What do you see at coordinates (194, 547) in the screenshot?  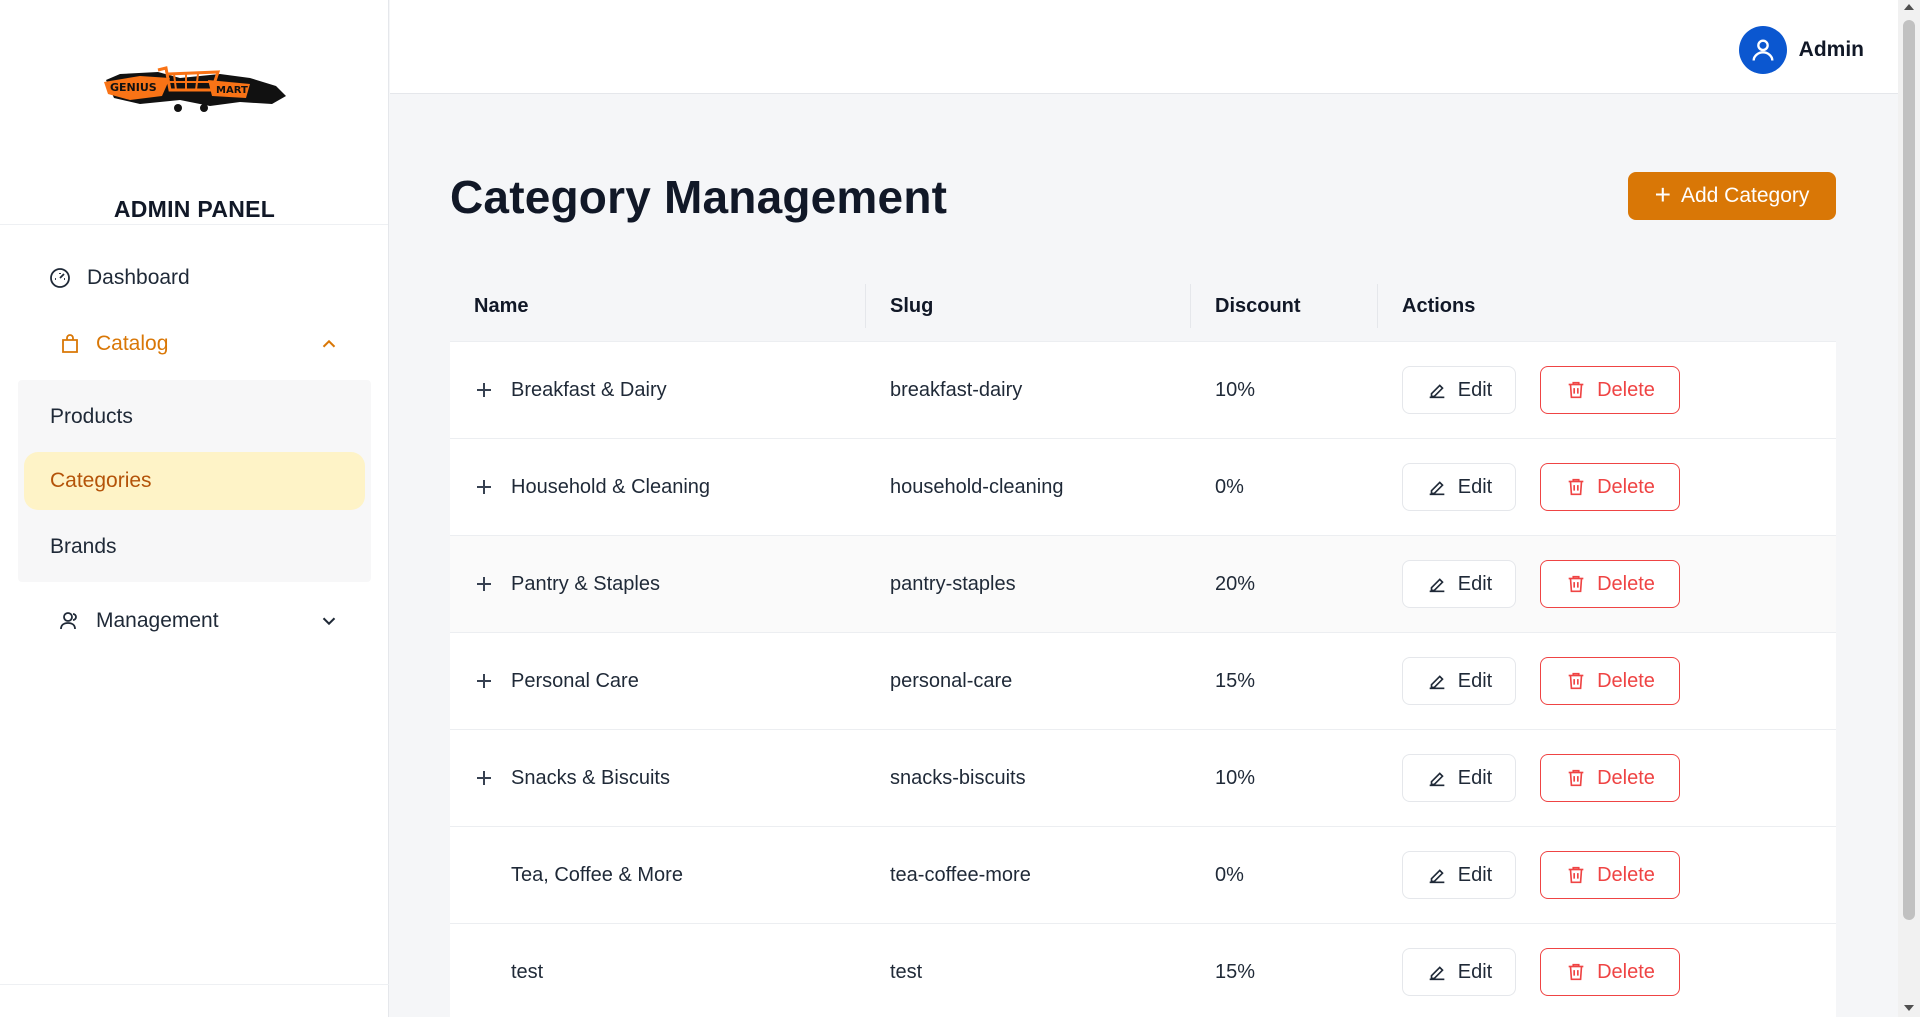 I see `sidebar-item-brands: Brands` at bounding box center [194, 547].